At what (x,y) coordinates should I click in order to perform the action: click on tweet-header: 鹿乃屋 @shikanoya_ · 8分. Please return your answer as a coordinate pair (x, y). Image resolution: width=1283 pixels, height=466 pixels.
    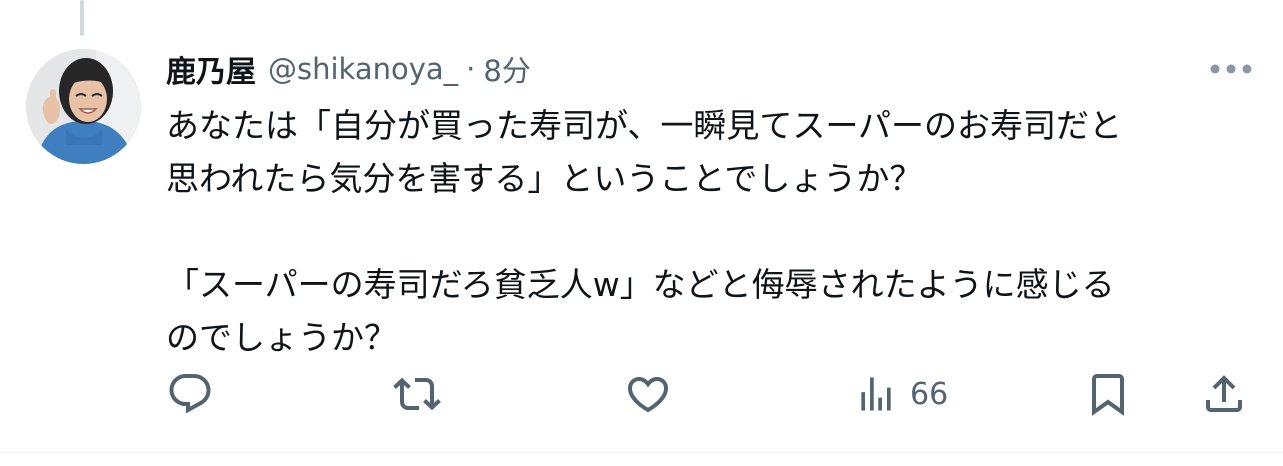
    Looking at the image, I should click on (348, 69).